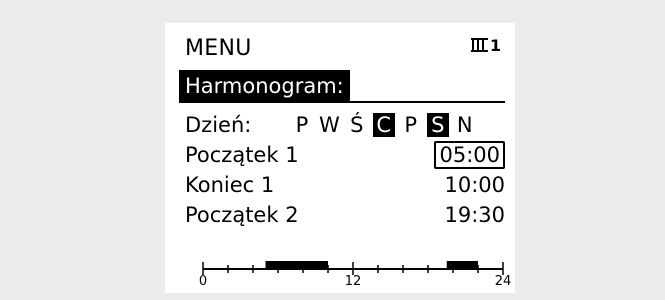 This screenshot has height=300, width=665. I want to click on screen-title: Harmonogram:, so click(264, 86).